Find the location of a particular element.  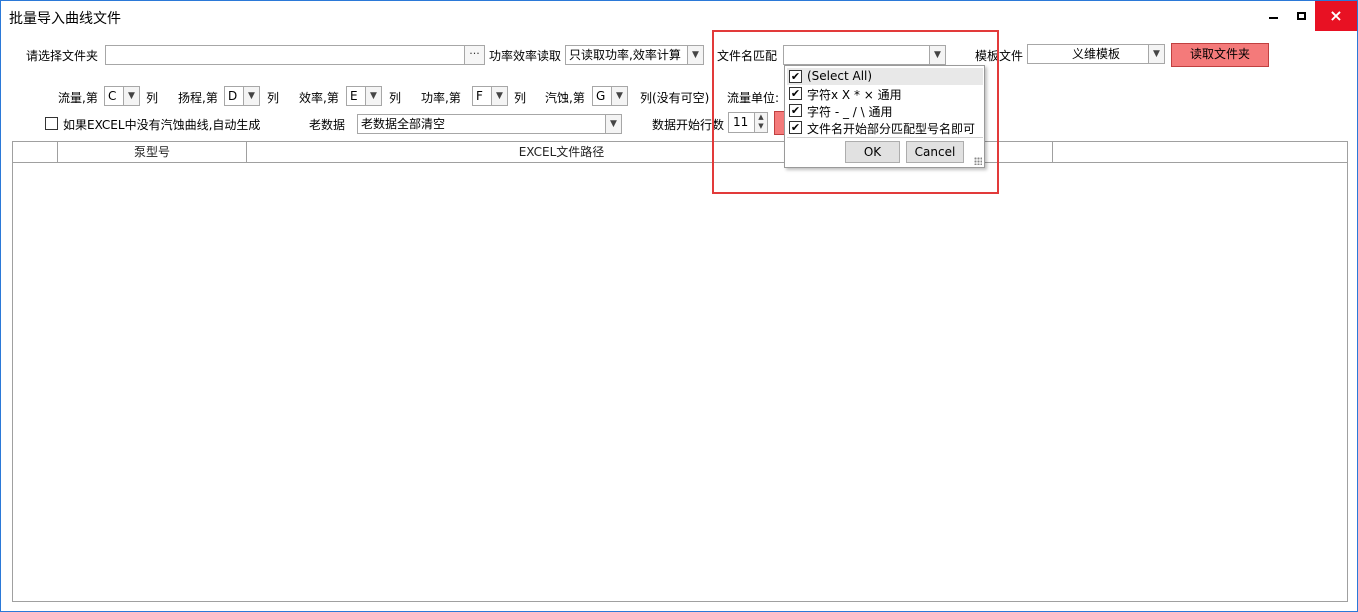

old-data-value: 老数据全部清空 is located at coordinates (403, 124).